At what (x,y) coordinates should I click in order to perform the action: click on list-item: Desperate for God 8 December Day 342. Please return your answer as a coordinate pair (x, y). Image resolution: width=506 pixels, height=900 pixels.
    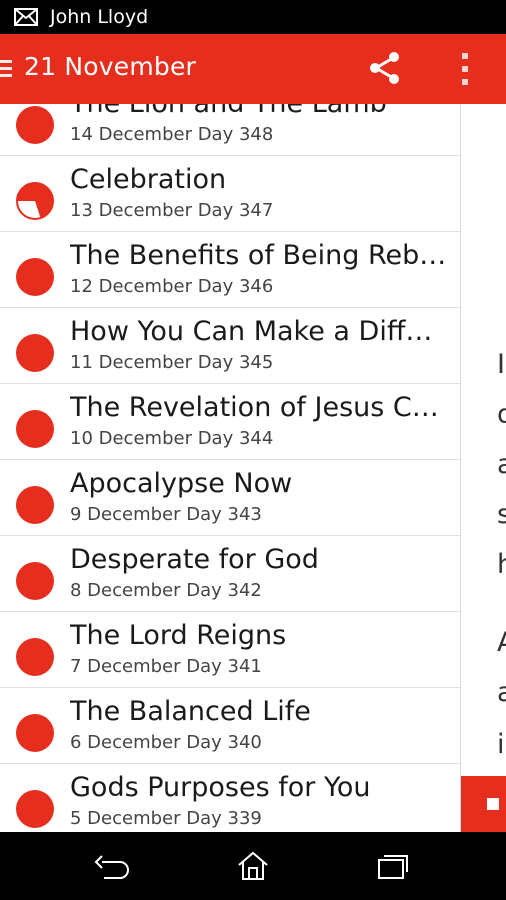
    Looking at the image, I should click on (230, 574).